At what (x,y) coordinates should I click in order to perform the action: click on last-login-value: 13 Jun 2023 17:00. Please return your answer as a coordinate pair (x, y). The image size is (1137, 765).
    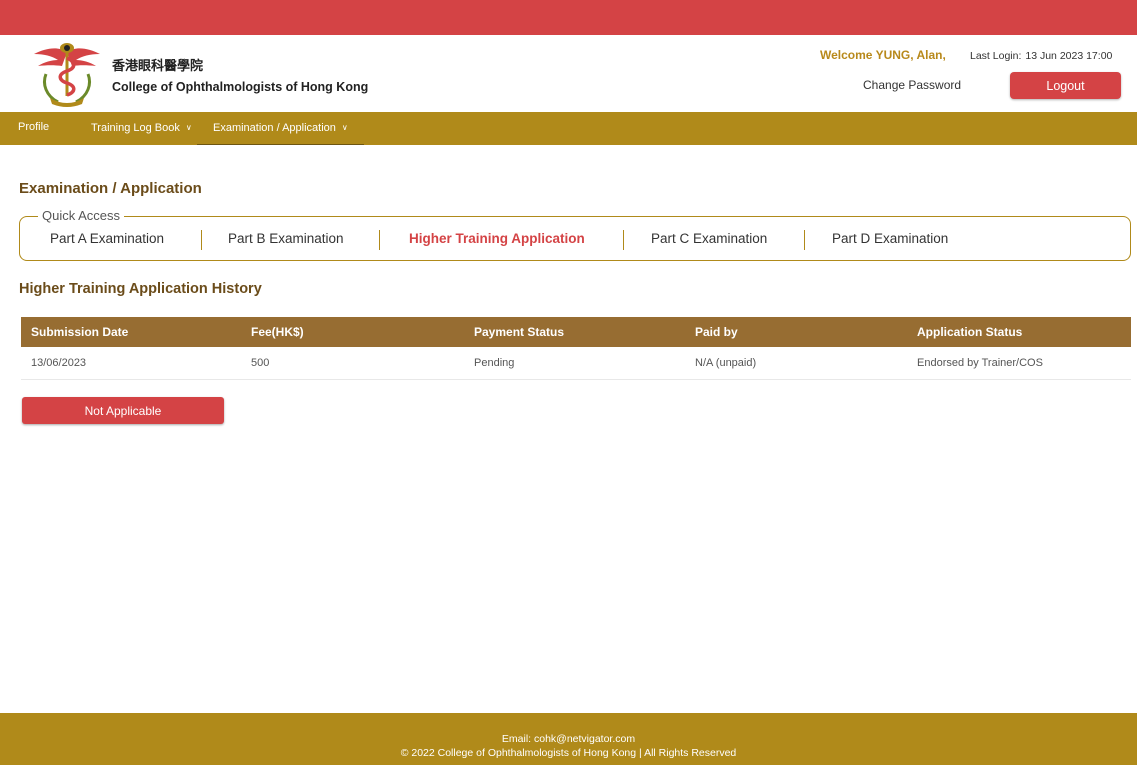
    Looking at the image, I should click on (1069, 56).